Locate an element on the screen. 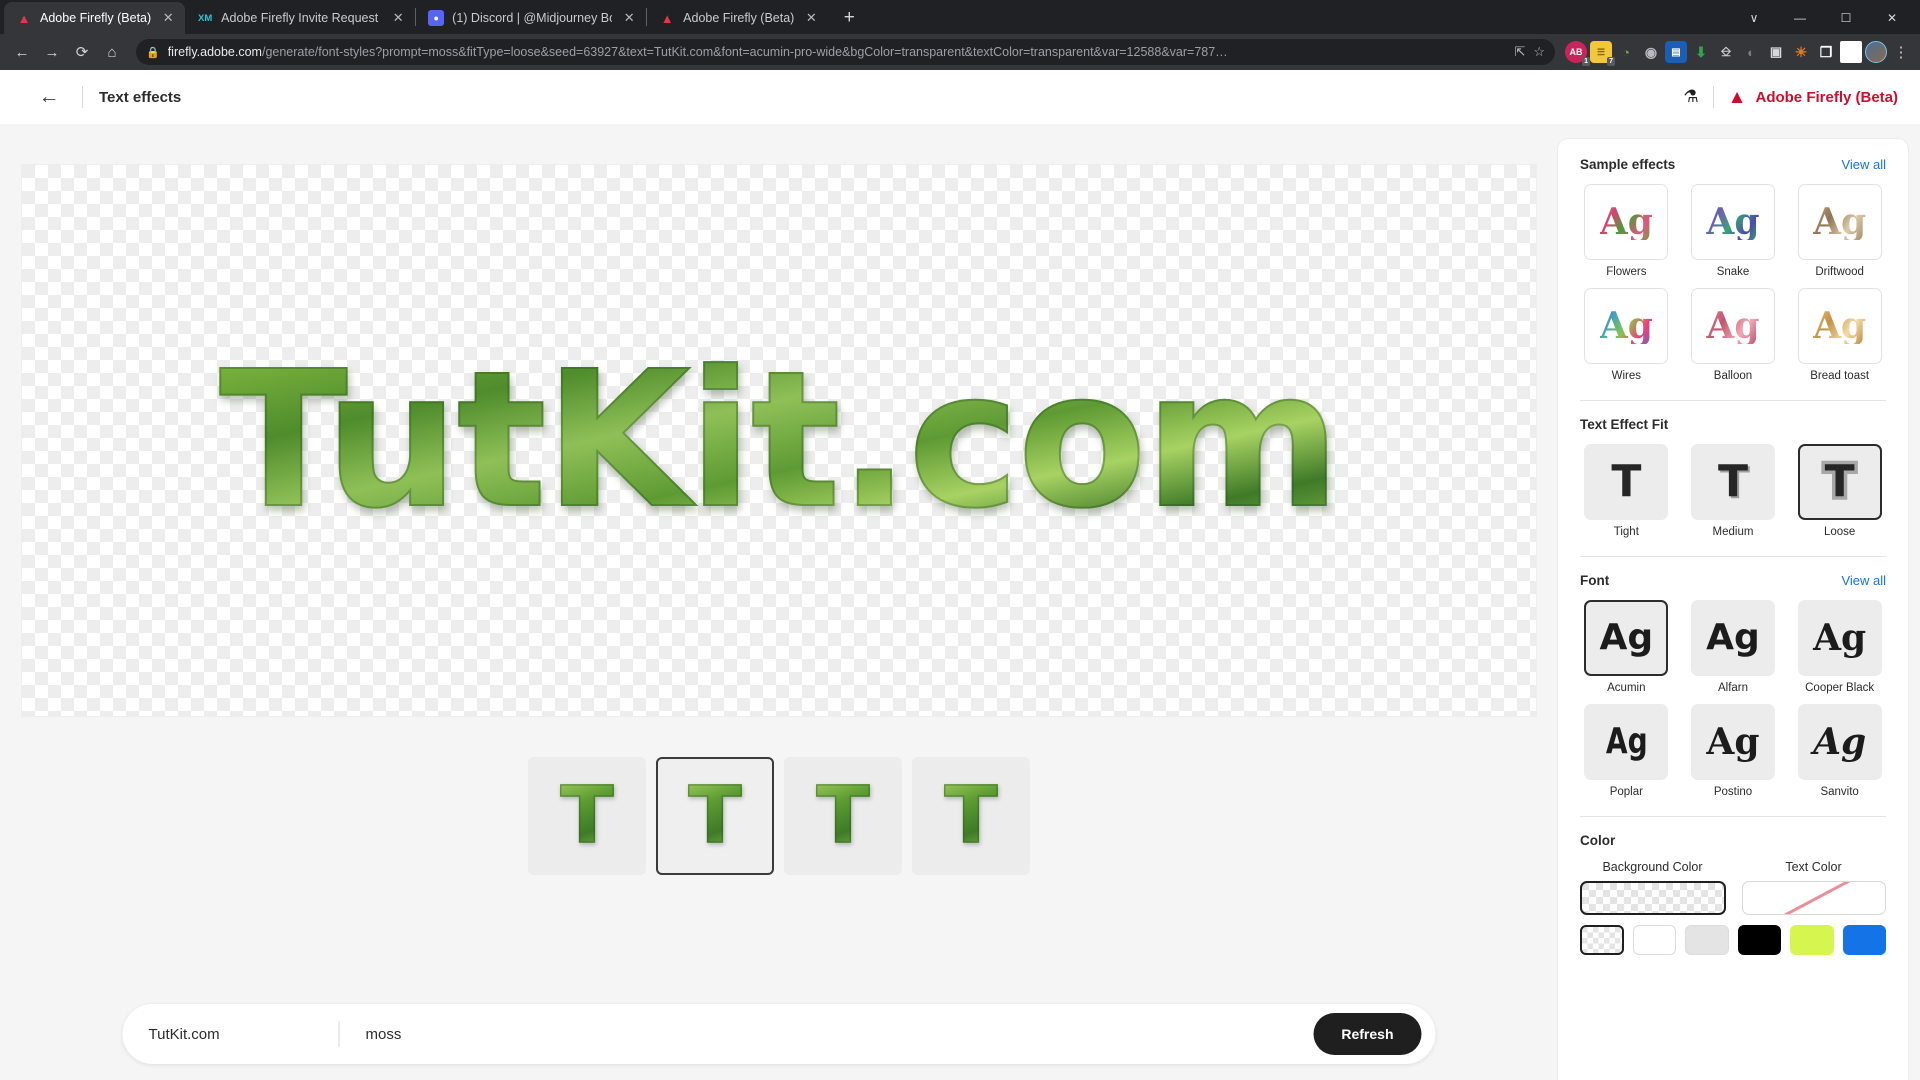 The width and height of the screenshot is (1920, 1080). notes-extension-icon: ☰ 7 is located at coordinates (1602, 53).